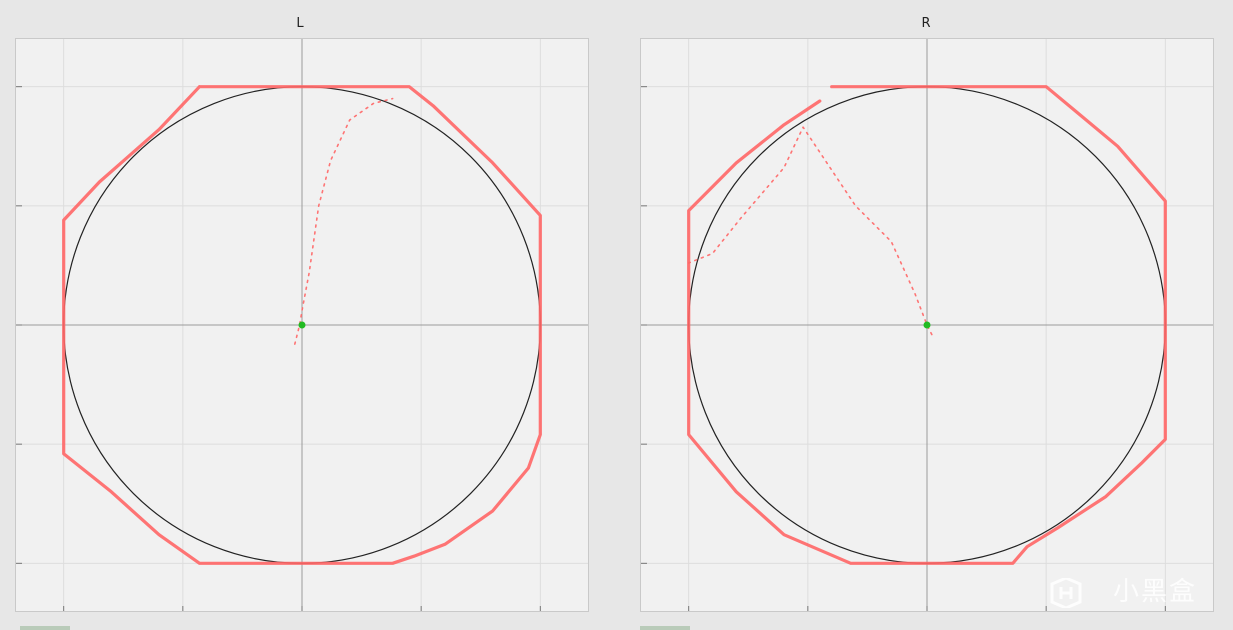  Describe the element at coordinates (300, 23) in the screenshot. I see `chart-title-left: L` at that location.